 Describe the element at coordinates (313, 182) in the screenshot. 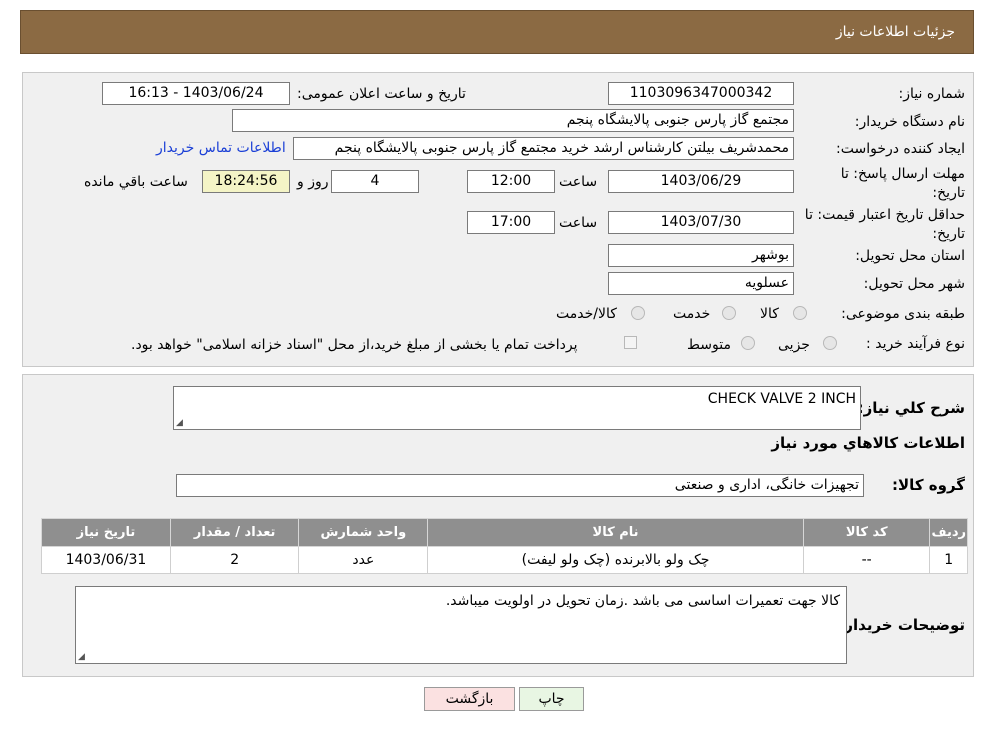

I see `days-label: روز و` at that location.